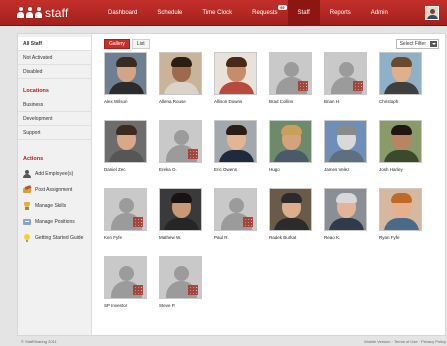 This screenshot has width=447, height=346. I want to click on nav-dashboard: Dashboard, so click(122, 13).